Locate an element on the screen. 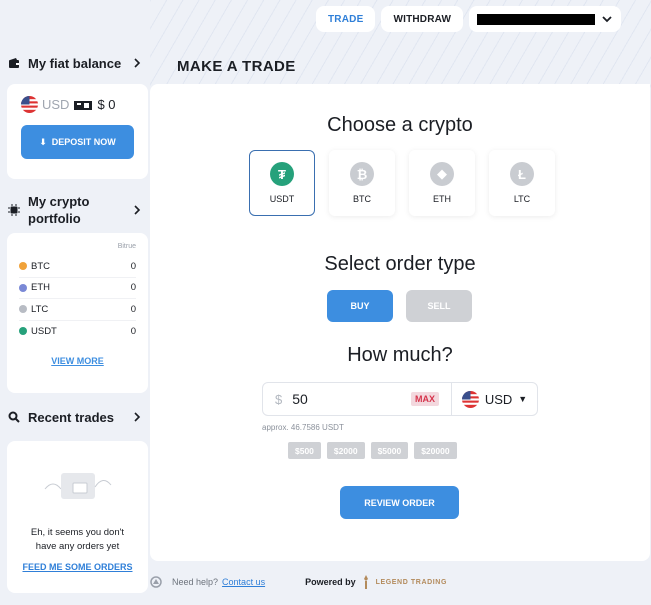 The image size is (651, 605). portfolio-title-line2: portfolio is located at coordinates (54, 218).